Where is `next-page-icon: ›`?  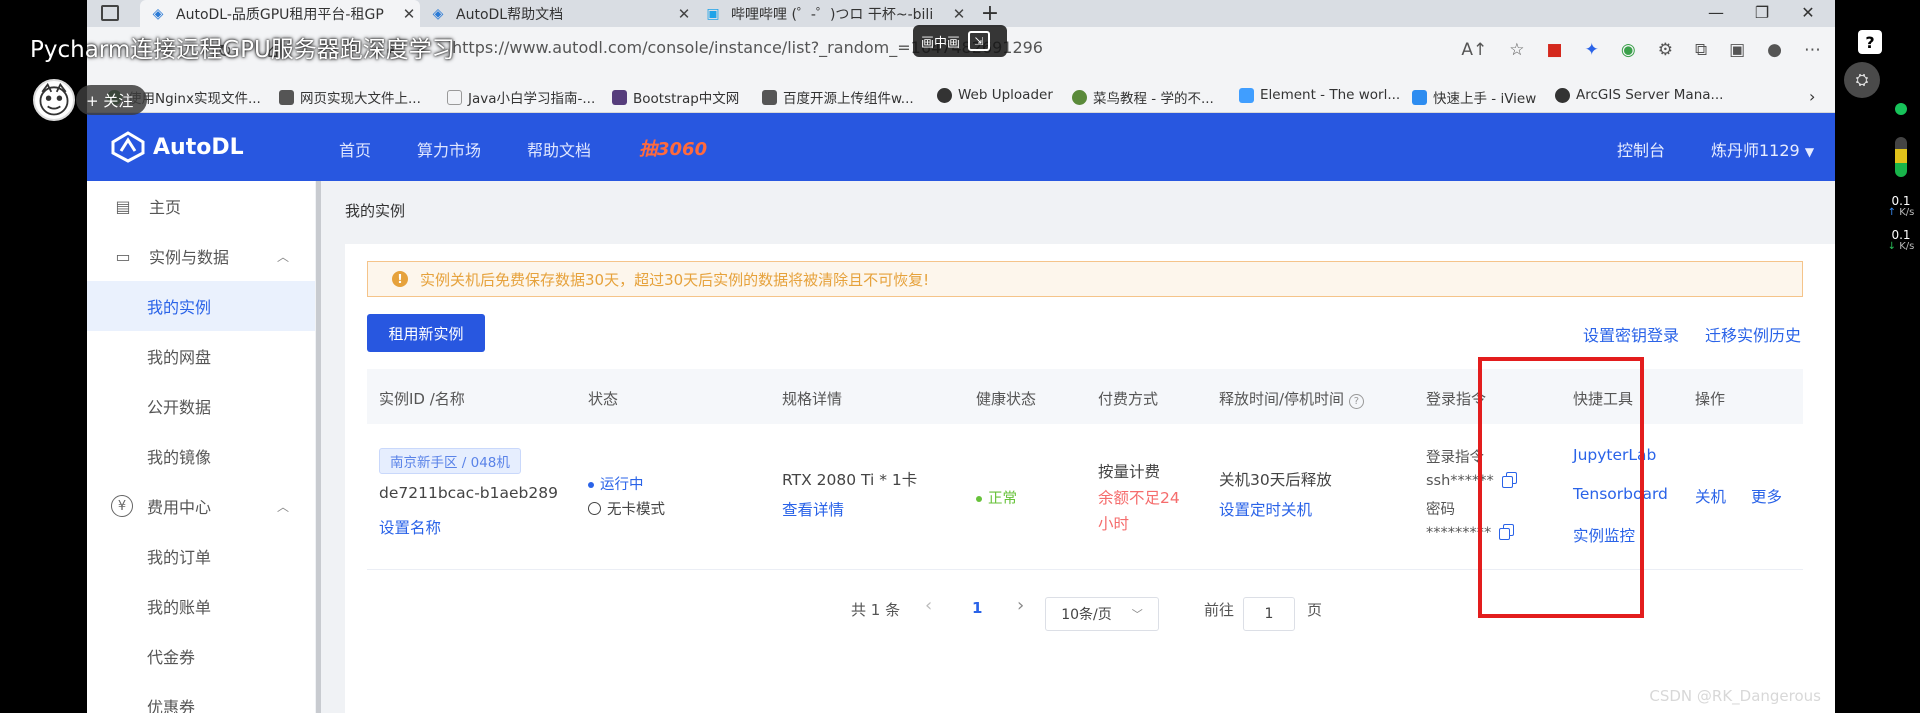
next-page-icon: › is located at coordinates (1020, 605).